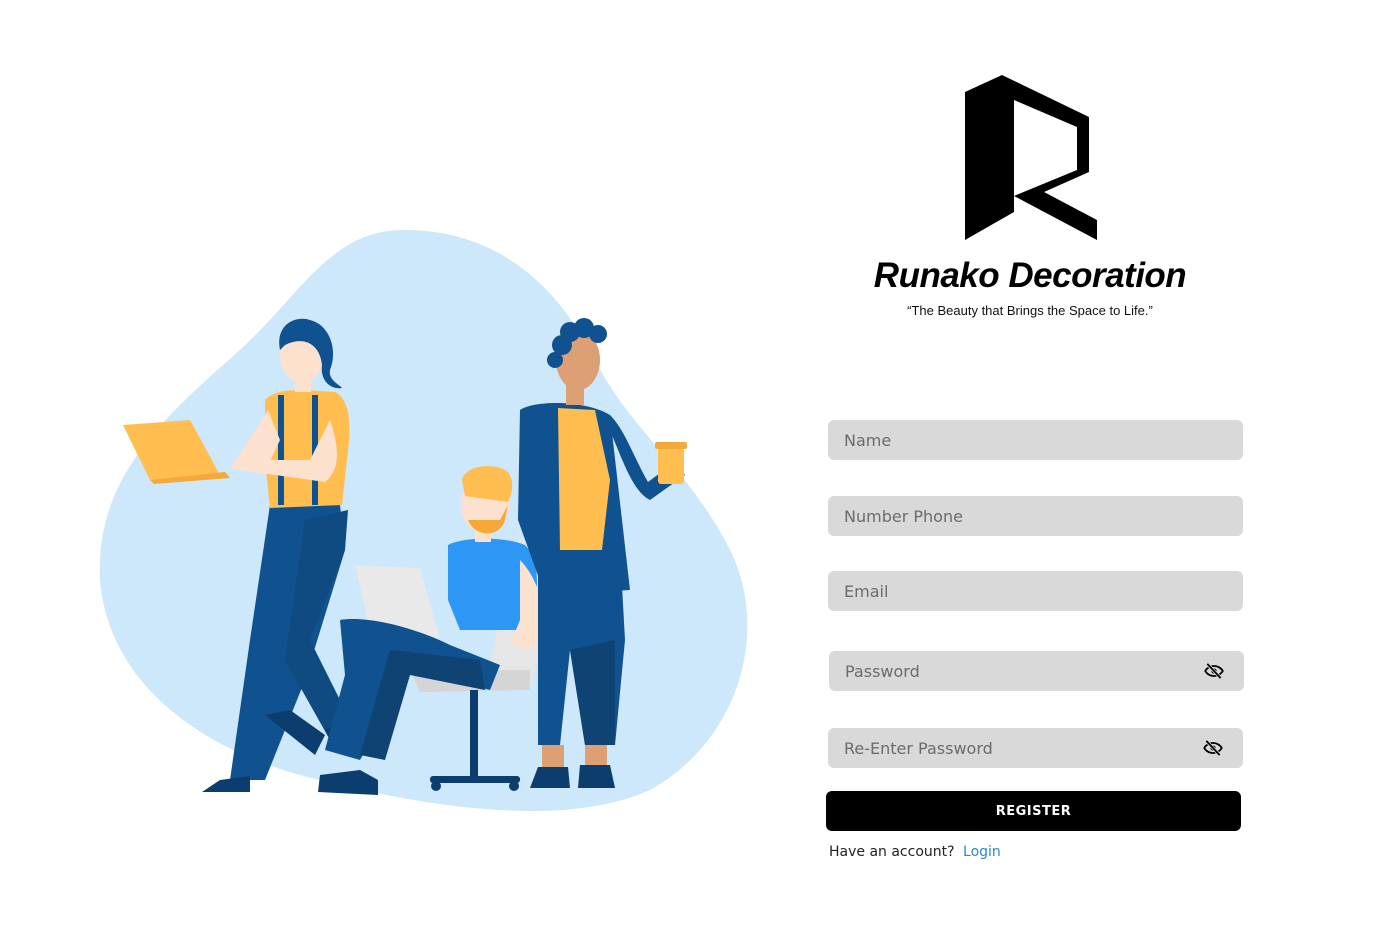  I want to click on email-field, so click(1035, 591).